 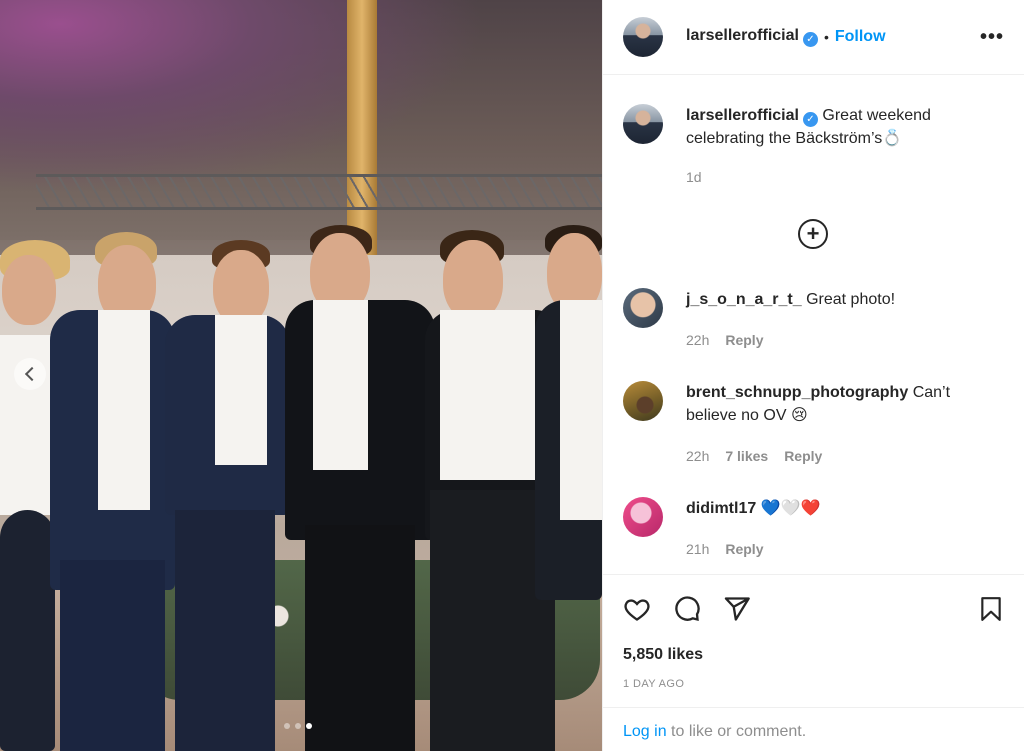 I want to click on lighting-truss, so click(x=319, y=192).